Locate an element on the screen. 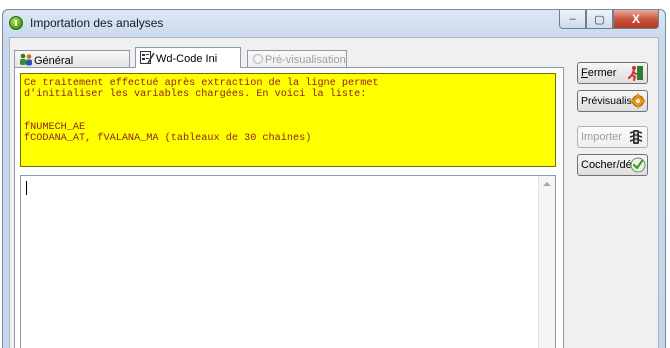 The image size is (670, 348). check-uncheck-button: Cocher/déc. is located at coordinates (612, 165).